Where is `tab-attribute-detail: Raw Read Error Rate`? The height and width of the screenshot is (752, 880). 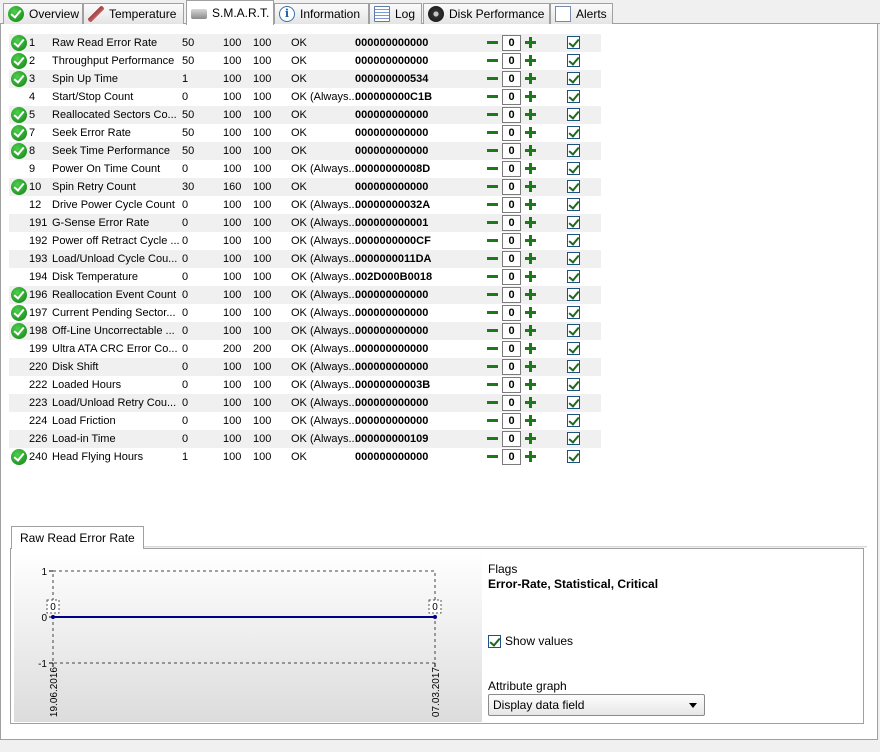 tab-attribute-detail: Raw Read Error Rate is located at coordinates (77, 537).